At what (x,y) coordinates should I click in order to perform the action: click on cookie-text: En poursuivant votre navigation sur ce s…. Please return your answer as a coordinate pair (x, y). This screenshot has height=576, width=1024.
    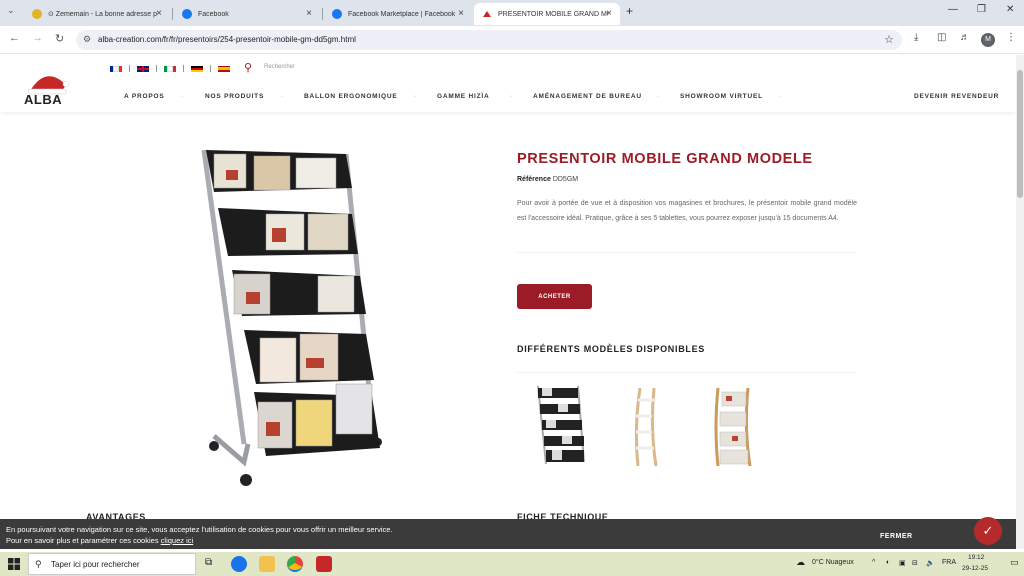
    Looking at the image, I should click on (199, 529).